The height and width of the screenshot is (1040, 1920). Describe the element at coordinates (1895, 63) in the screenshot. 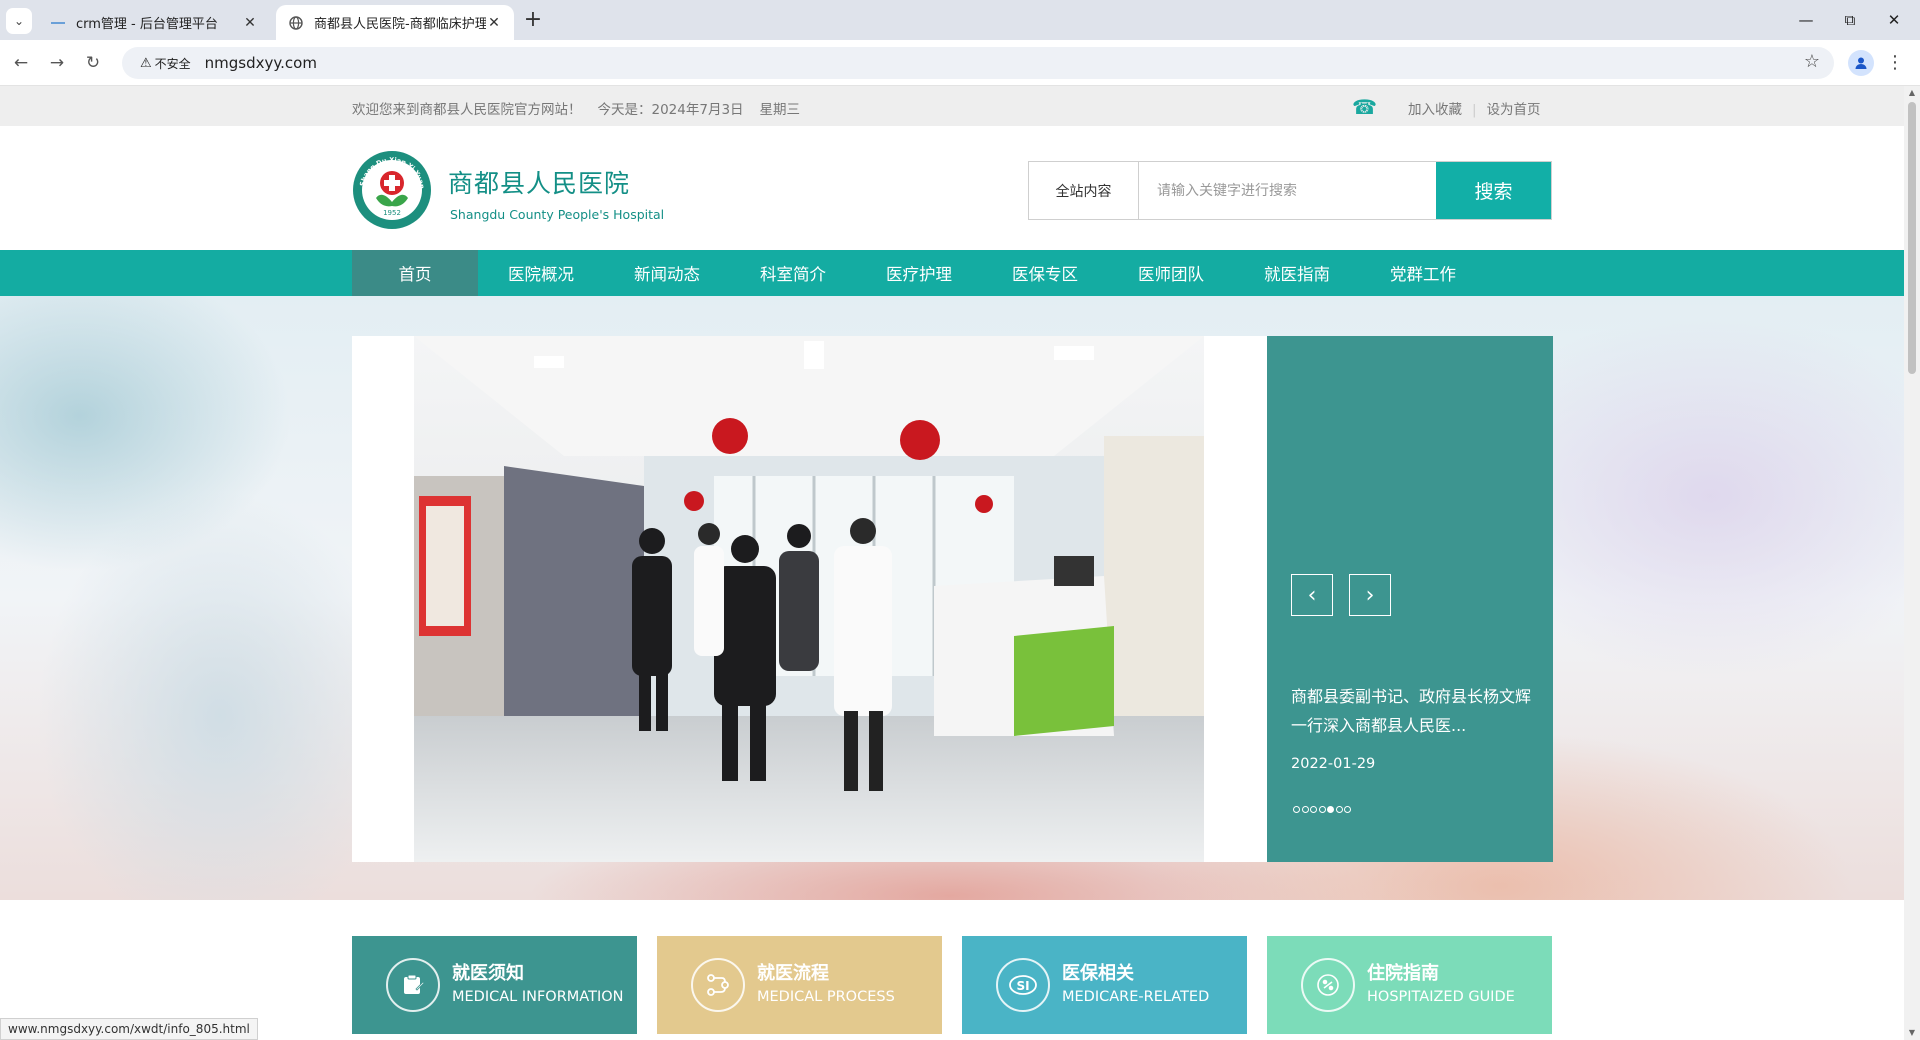

I see `more-menu-icon: ⋮` at that location.